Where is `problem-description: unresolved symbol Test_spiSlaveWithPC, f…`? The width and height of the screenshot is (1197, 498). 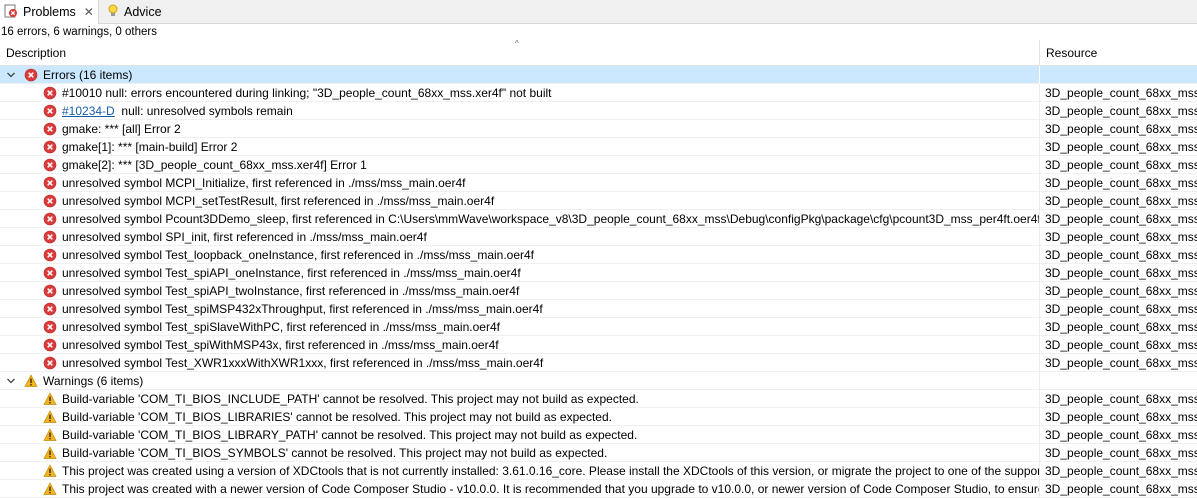
problem-description: unresolved symbol Test_spiSlaveWithPC, f… is located at coordinates (281, 327).